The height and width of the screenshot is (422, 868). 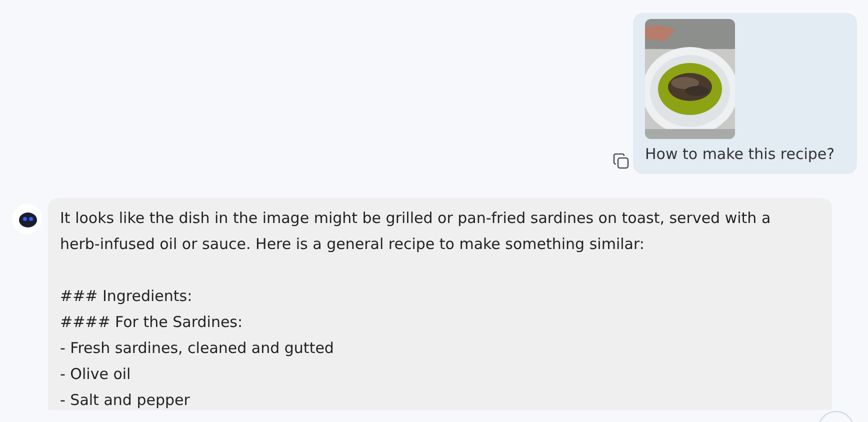 What do you see at coordinates (416, 231) in the screenshot?
I see `message-text: It looks like the dish in the image might be grilled or pan-fried sardines on toast, served with a herb-infused oil or sauce. Here is a general recipe to make something similar:` at bounding box center [416, 231].